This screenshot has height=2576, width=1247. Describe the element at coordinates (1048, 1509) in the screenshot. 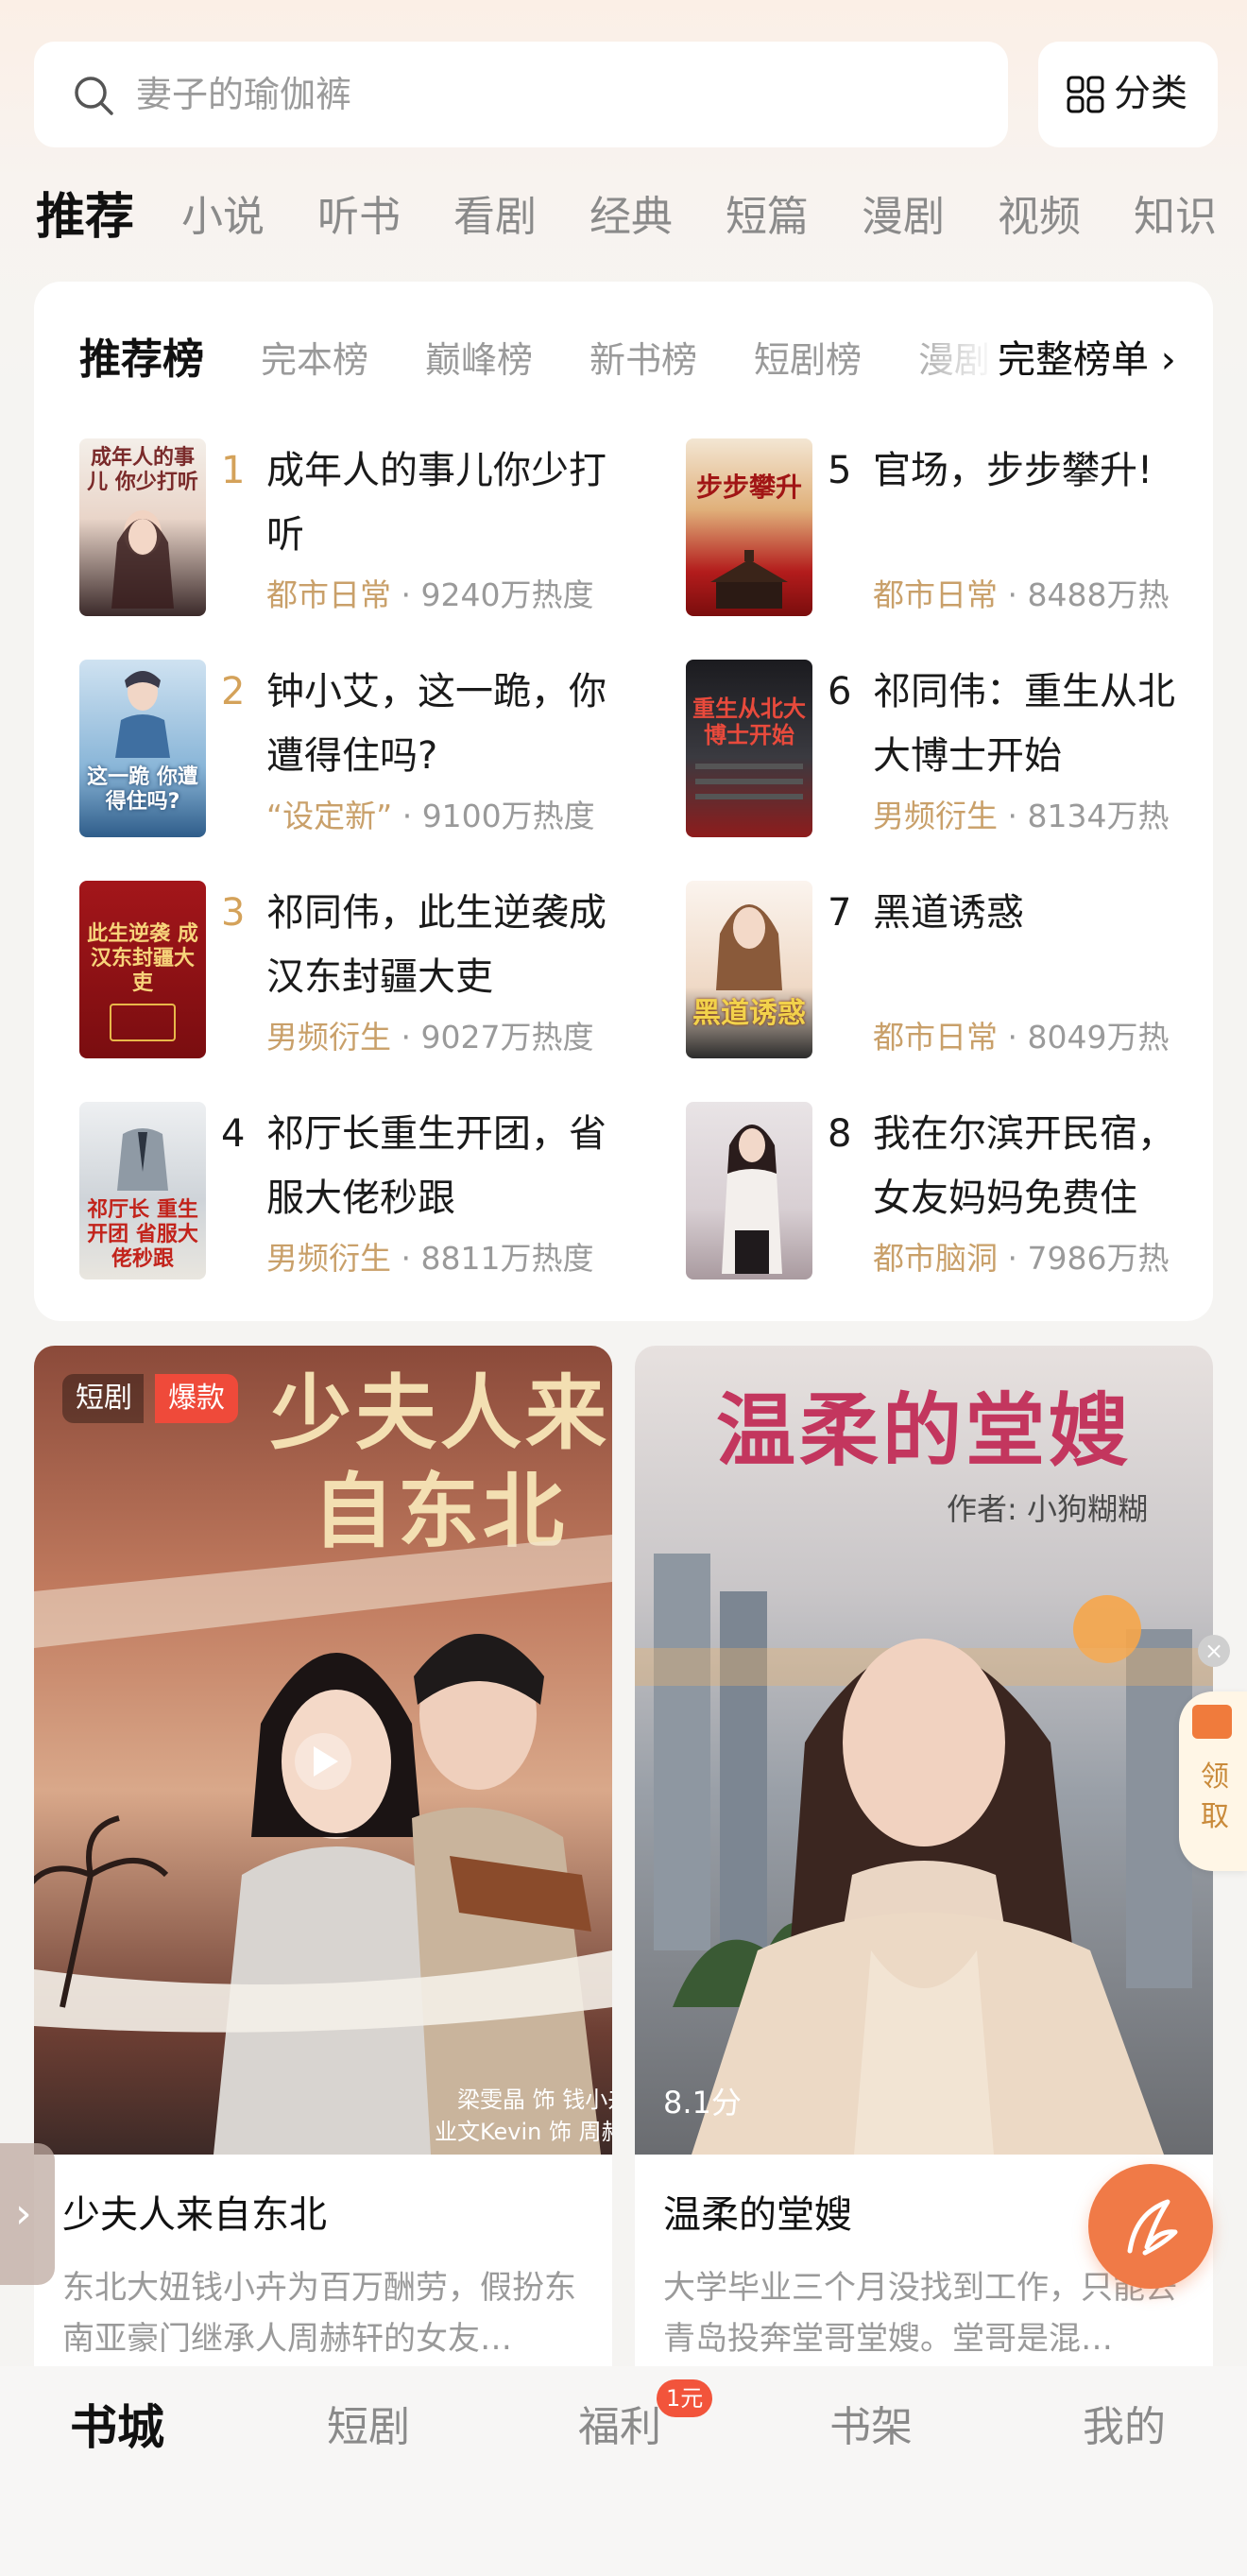

I see `poster-author: 作者: 小狗糊糊` at that location.